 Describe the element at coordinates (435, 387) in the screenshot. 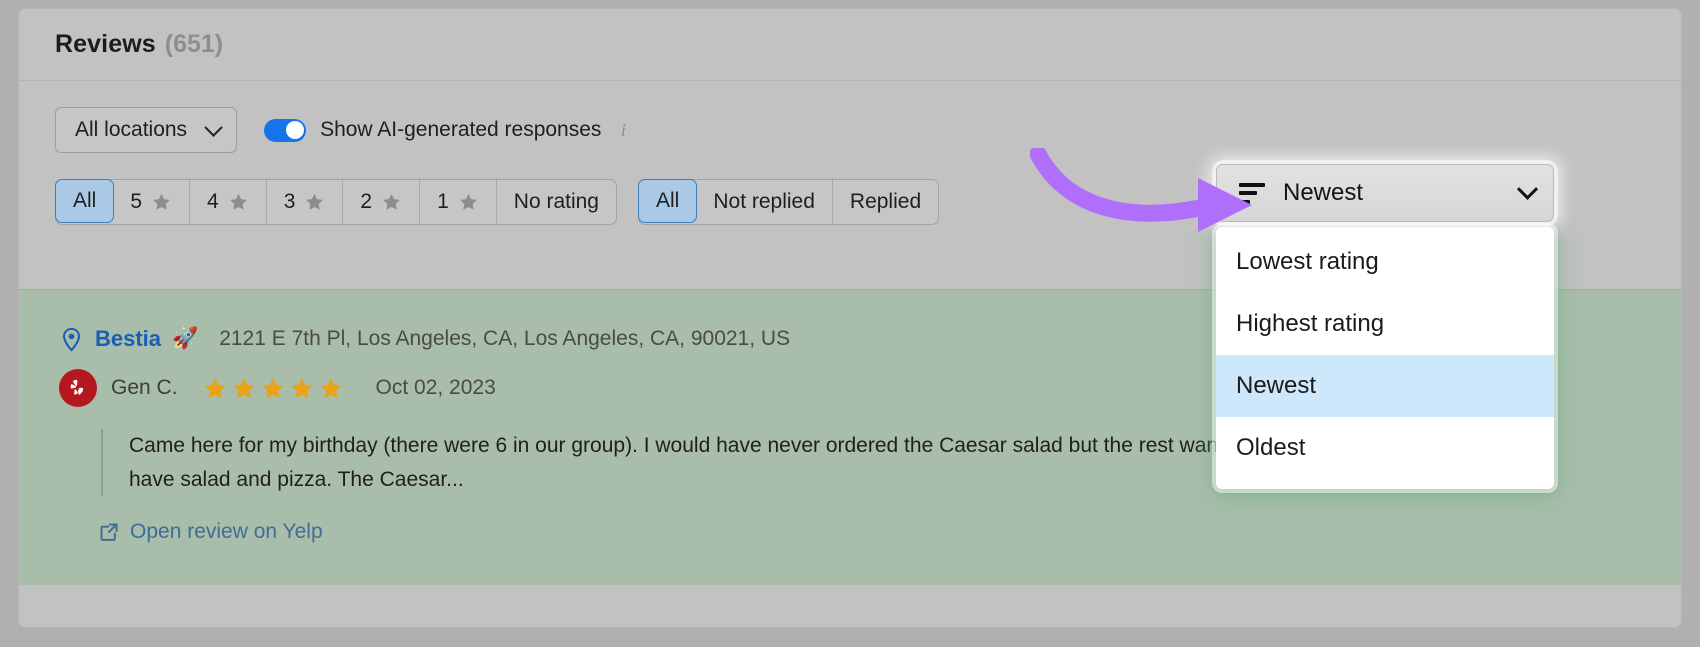

I see `review-date: Oct 02, 2023` at that location.